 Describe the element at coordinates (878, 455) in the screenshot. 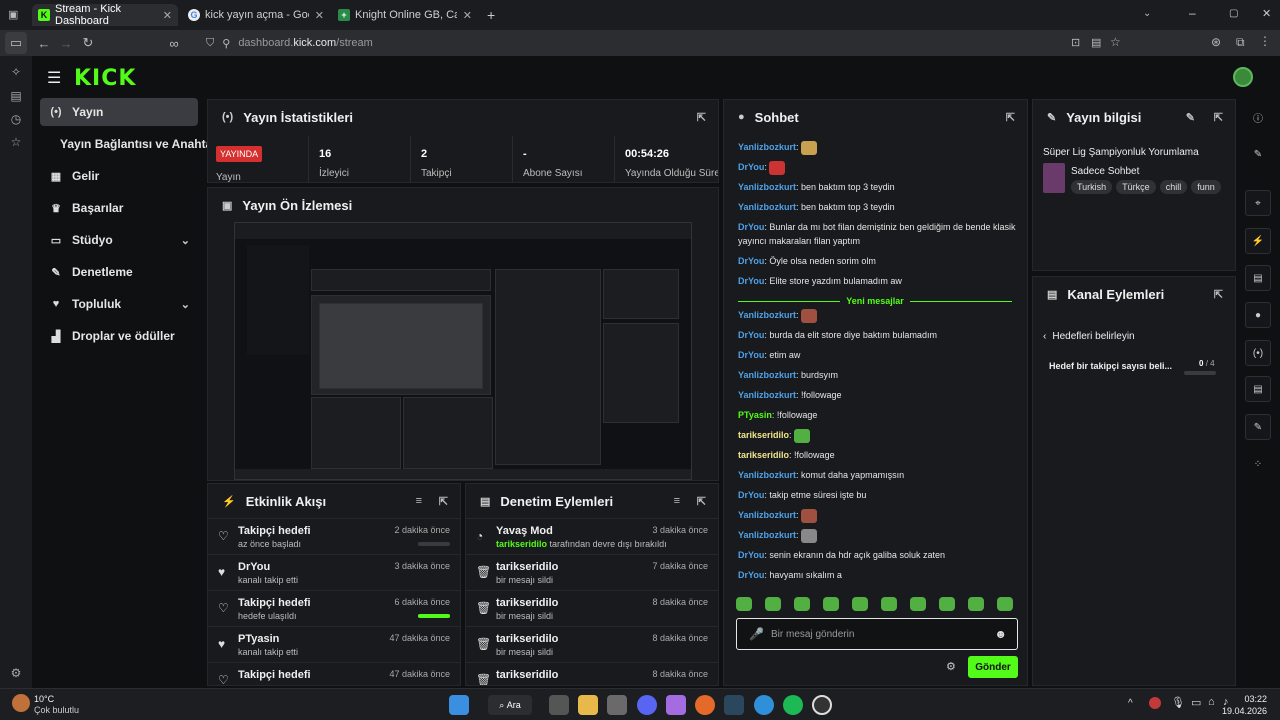

I see `chat-message: tarikseridilo: !followage` at that location.